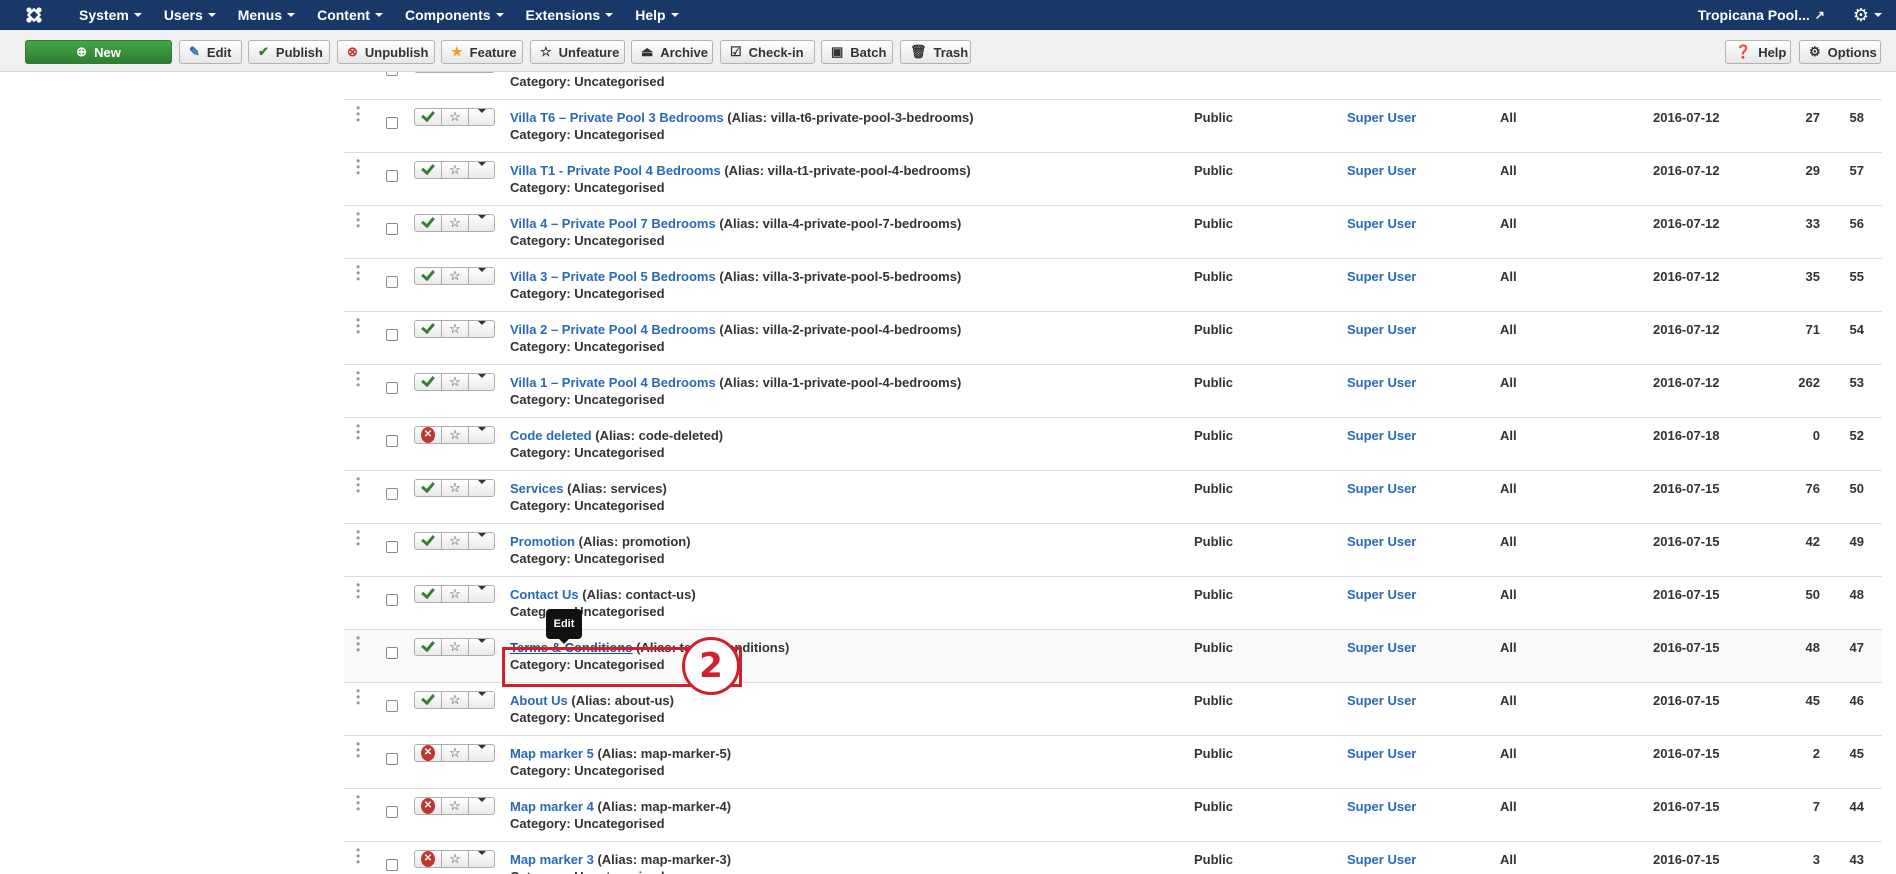 Image resolution: width=1896 pixels, height=874 pixels. I want to click on article-title-link: Code deleted, so click(551, 435).